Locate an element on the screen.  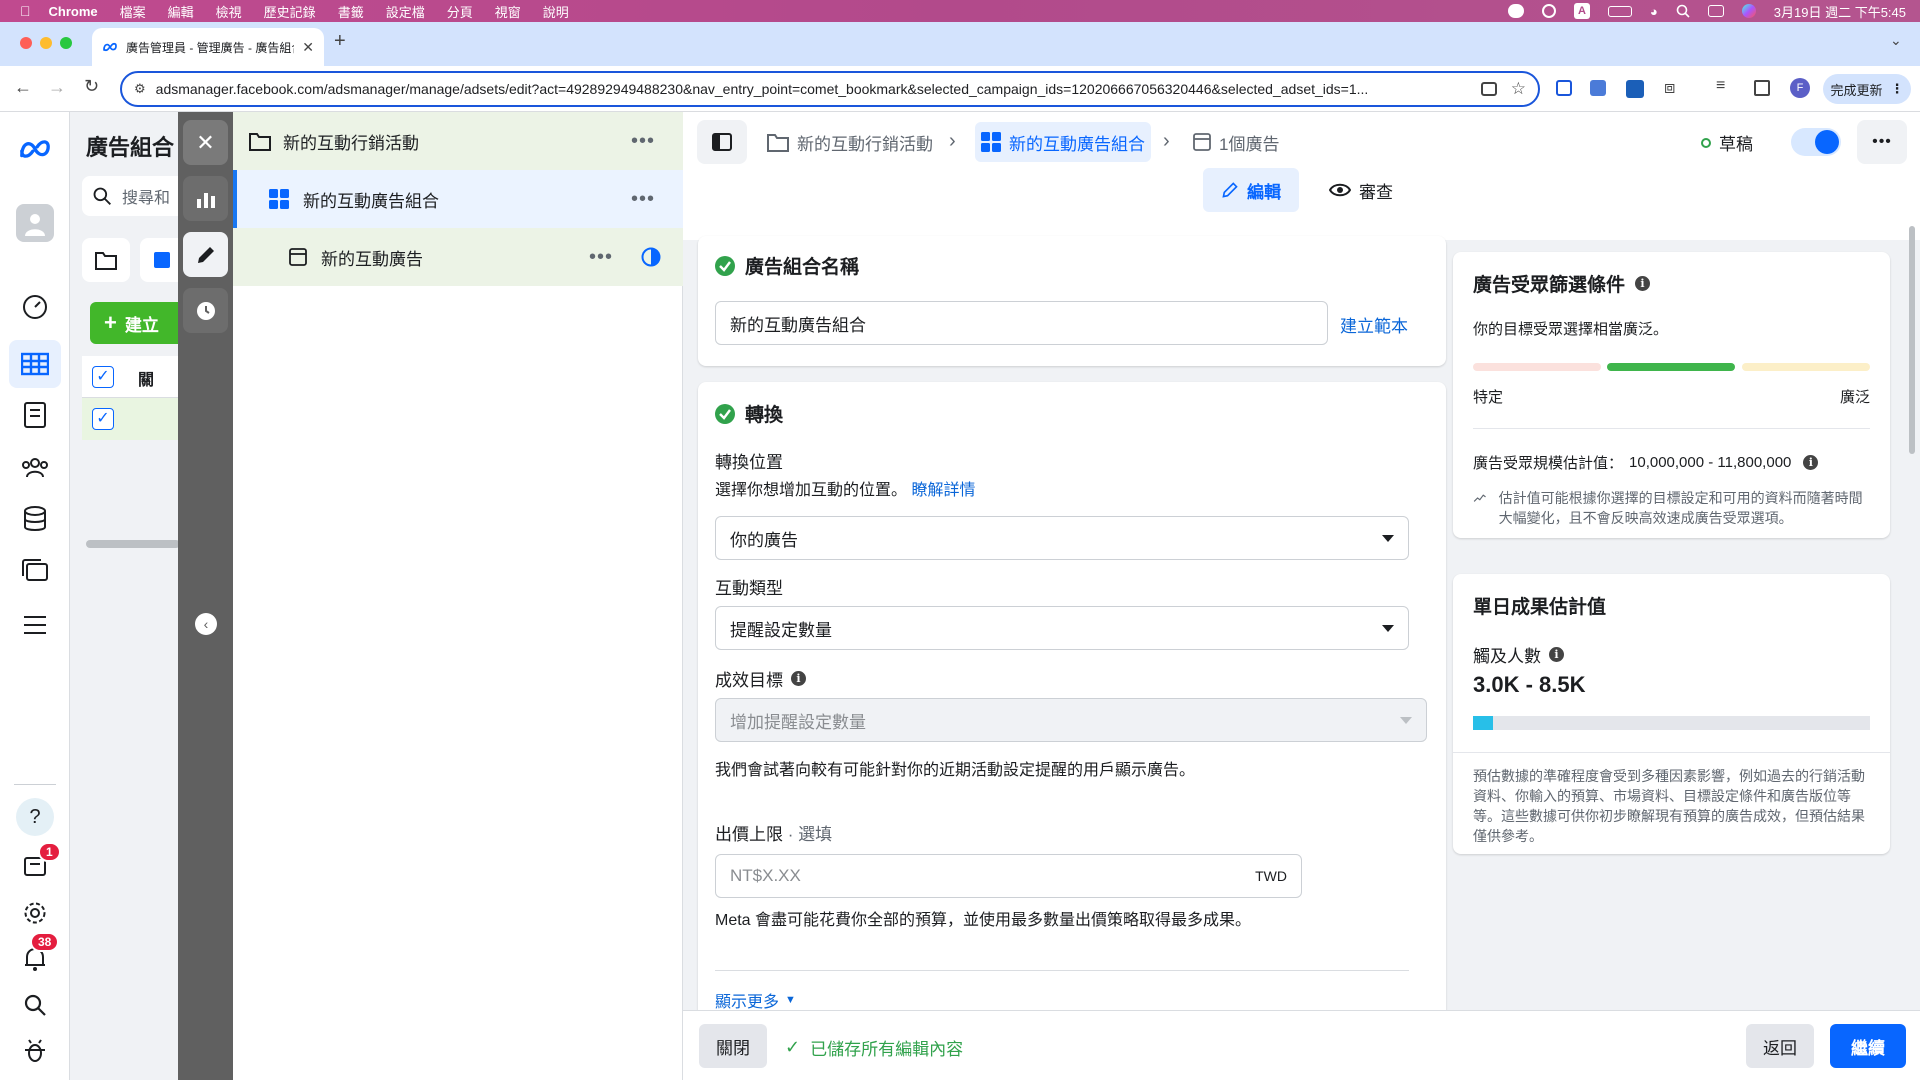
extensions-puzzle-icon: ⧈ is located at coordinates (1669, 87).